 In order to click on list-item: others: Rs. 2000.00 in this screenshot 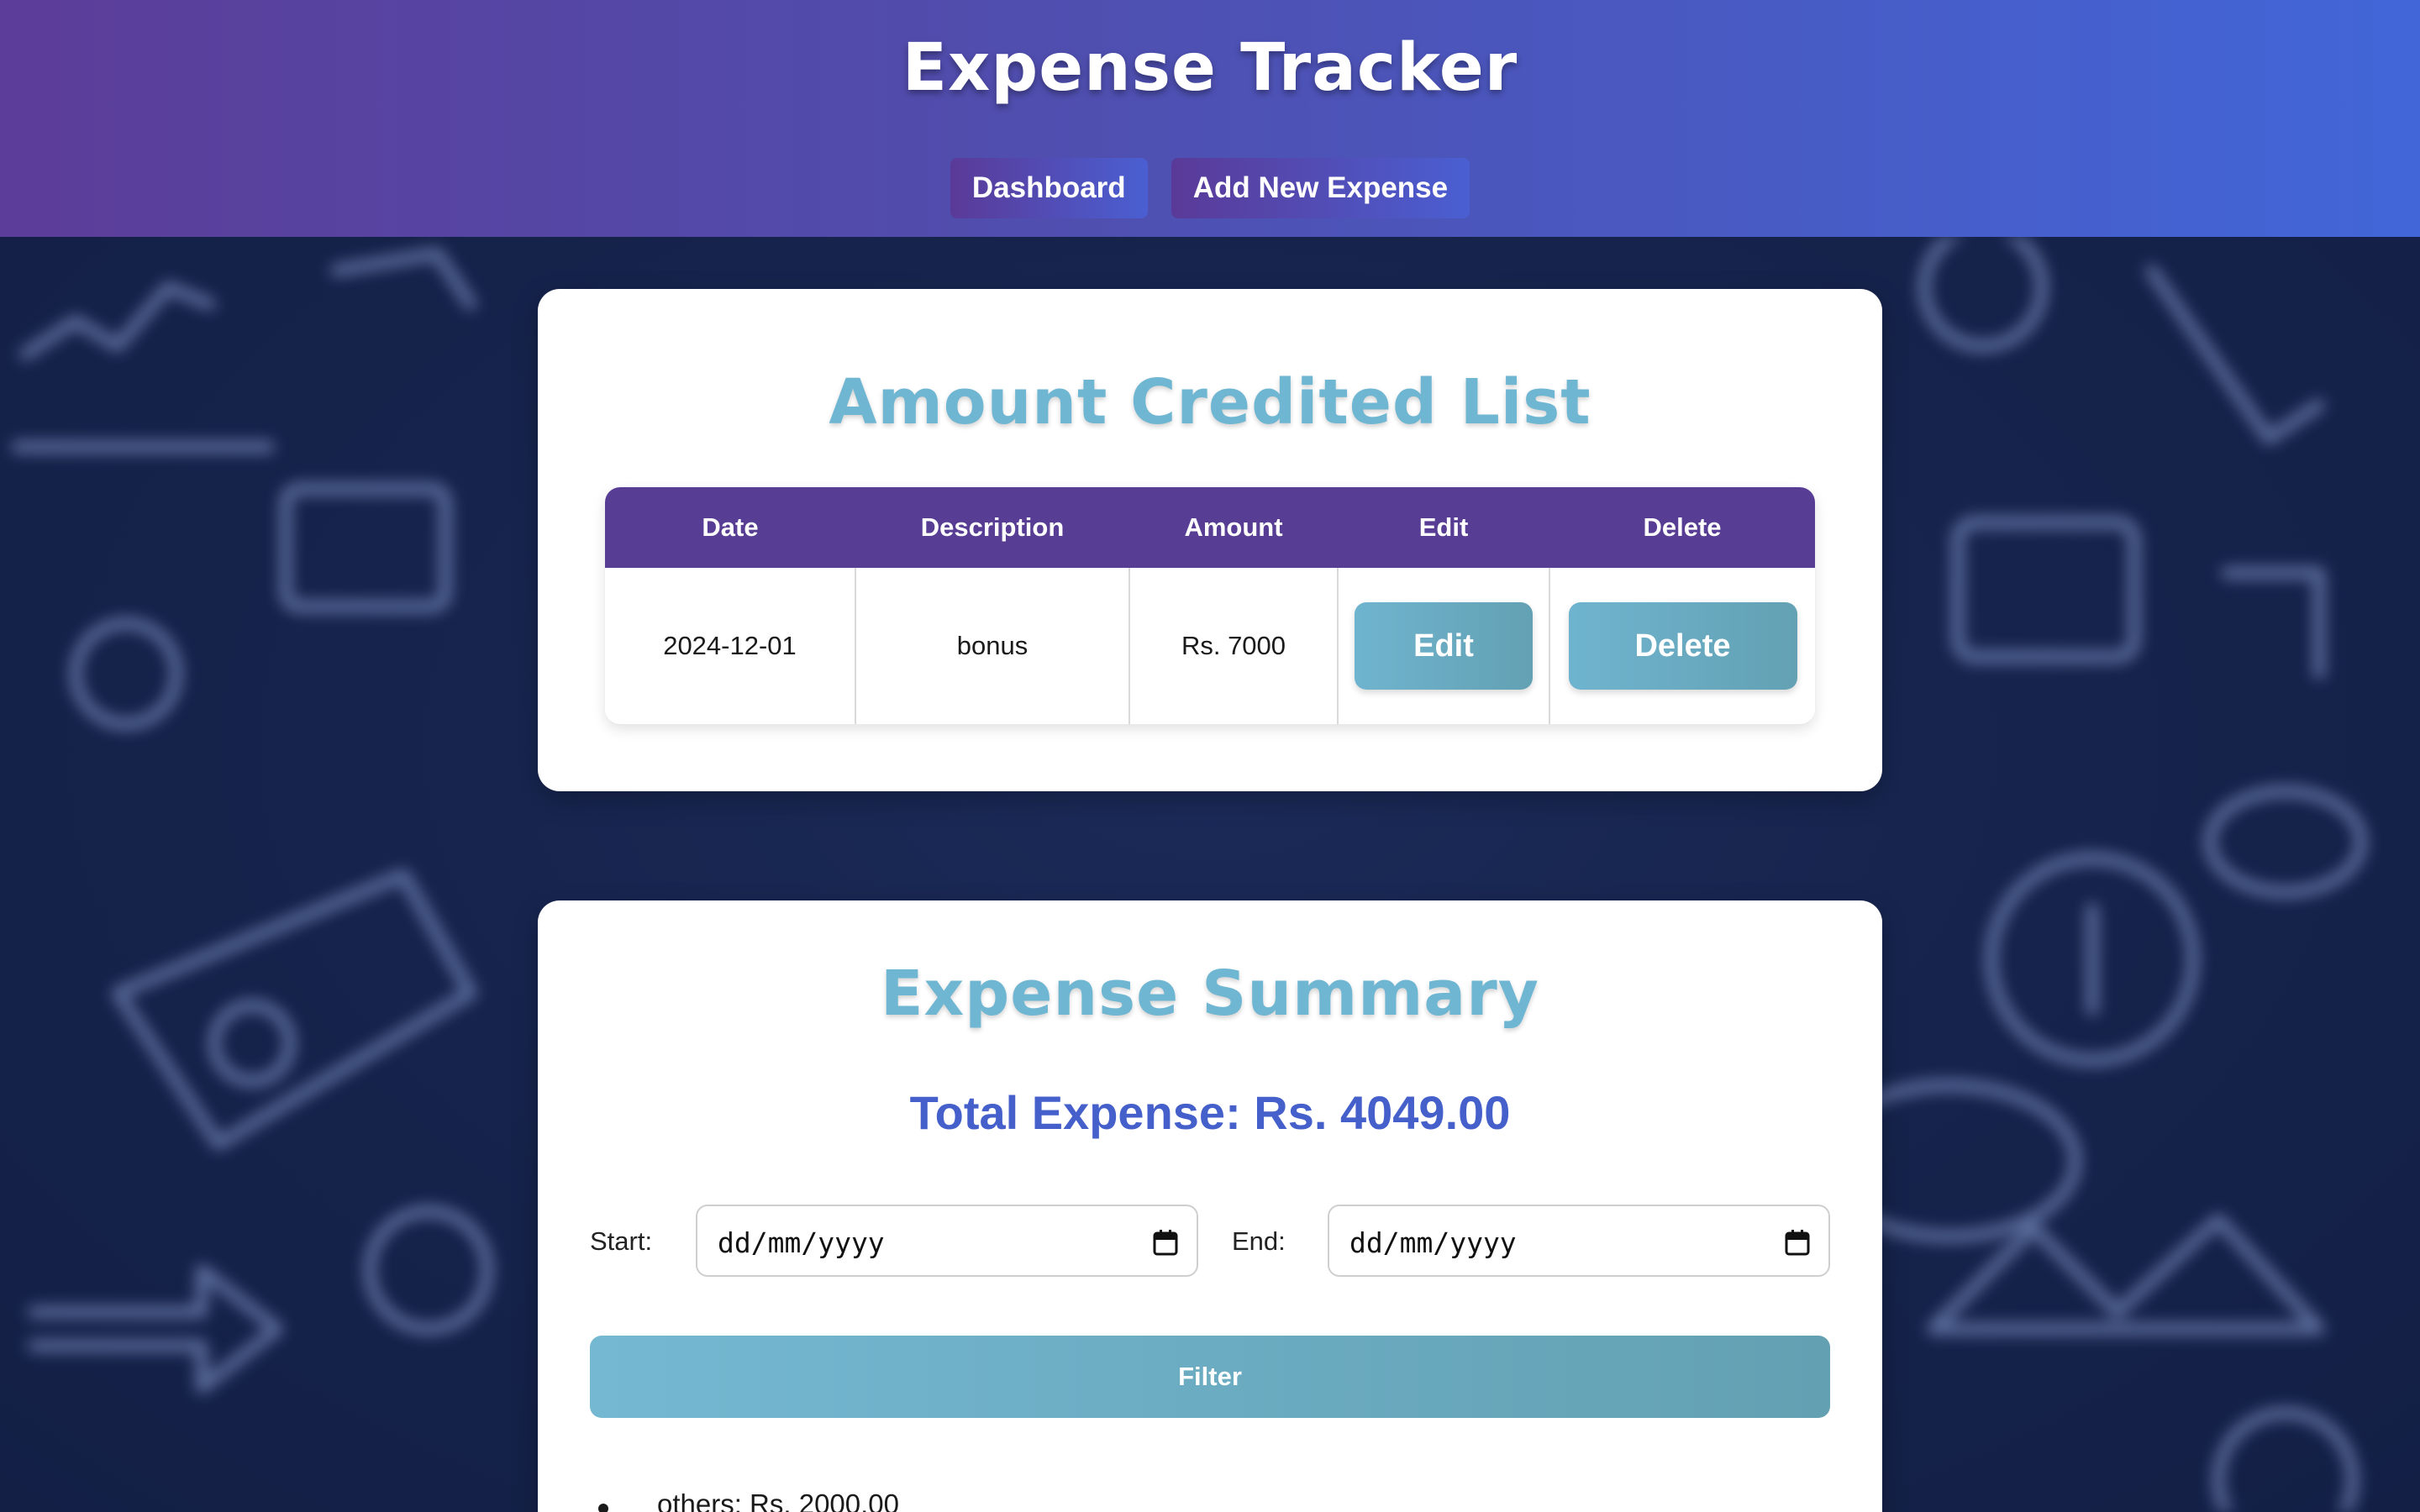, I will do `click(1178, 1500)`.